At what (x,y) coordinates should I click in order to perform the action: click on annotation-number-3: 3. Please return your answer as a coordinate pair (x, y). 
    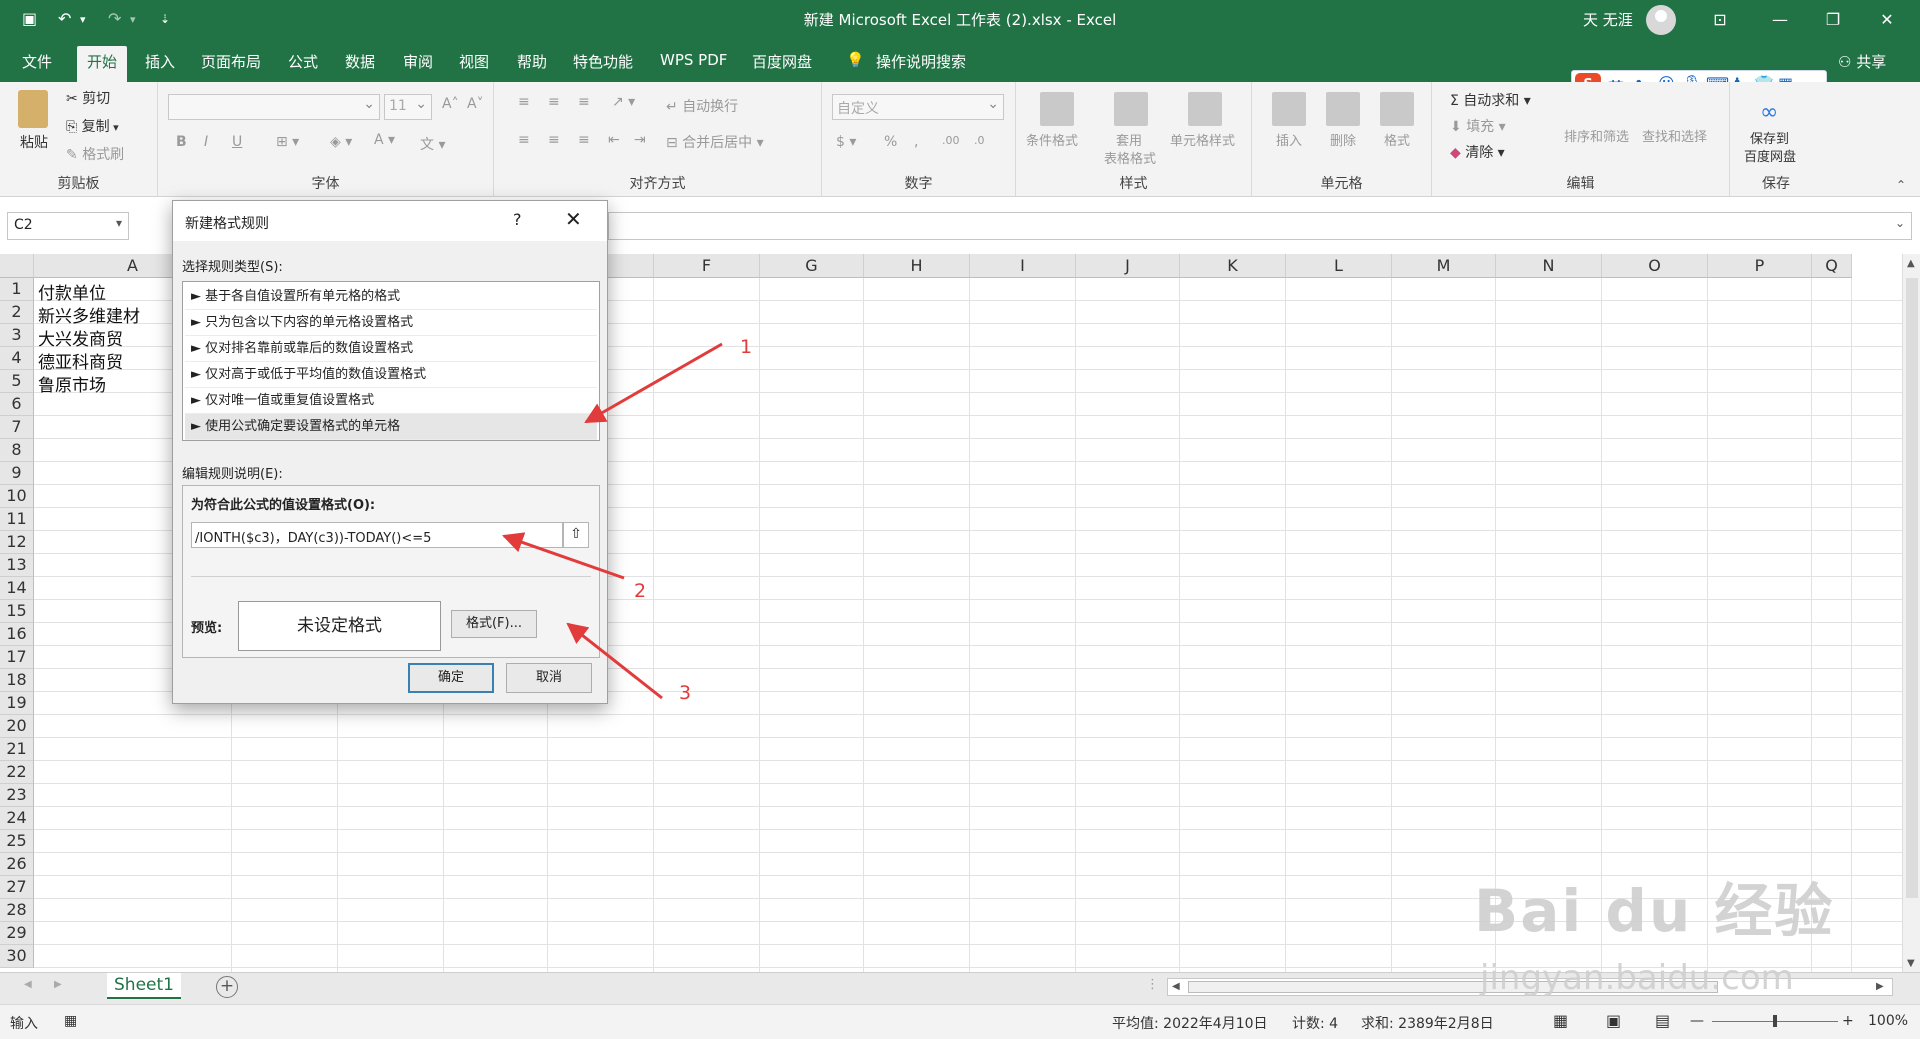
    Looking at the image, I should click on (685, 693).